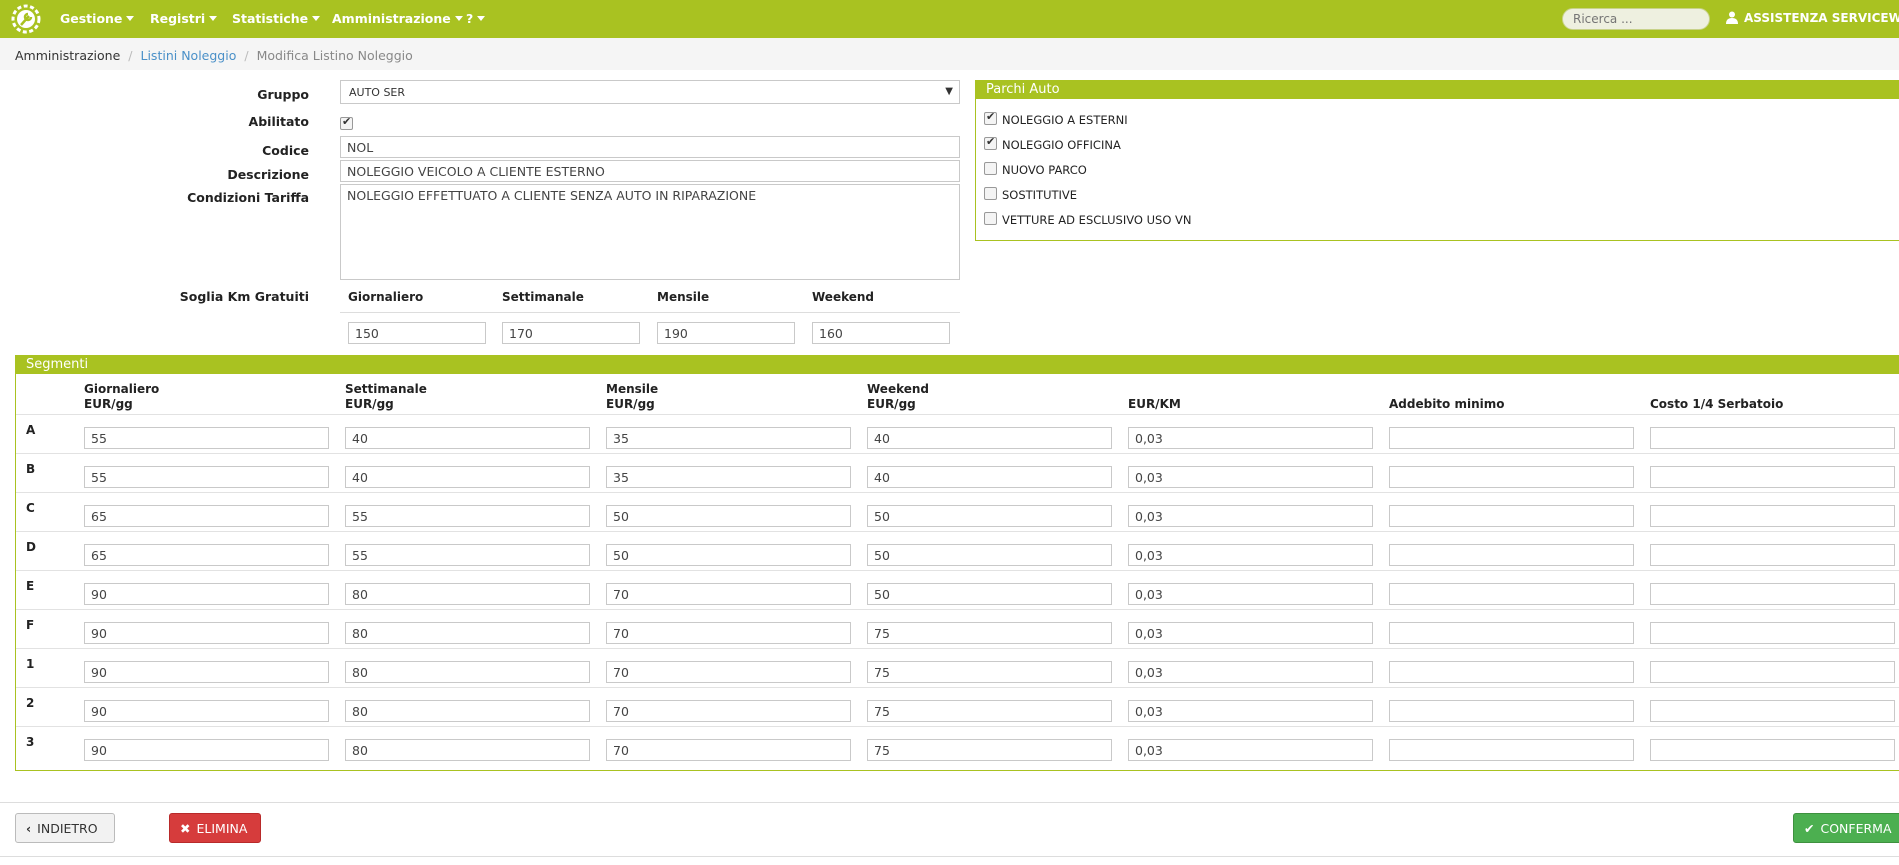  Describe the element at coordinates (1636, 19) in the screenshot. I see `search-input` at that location.